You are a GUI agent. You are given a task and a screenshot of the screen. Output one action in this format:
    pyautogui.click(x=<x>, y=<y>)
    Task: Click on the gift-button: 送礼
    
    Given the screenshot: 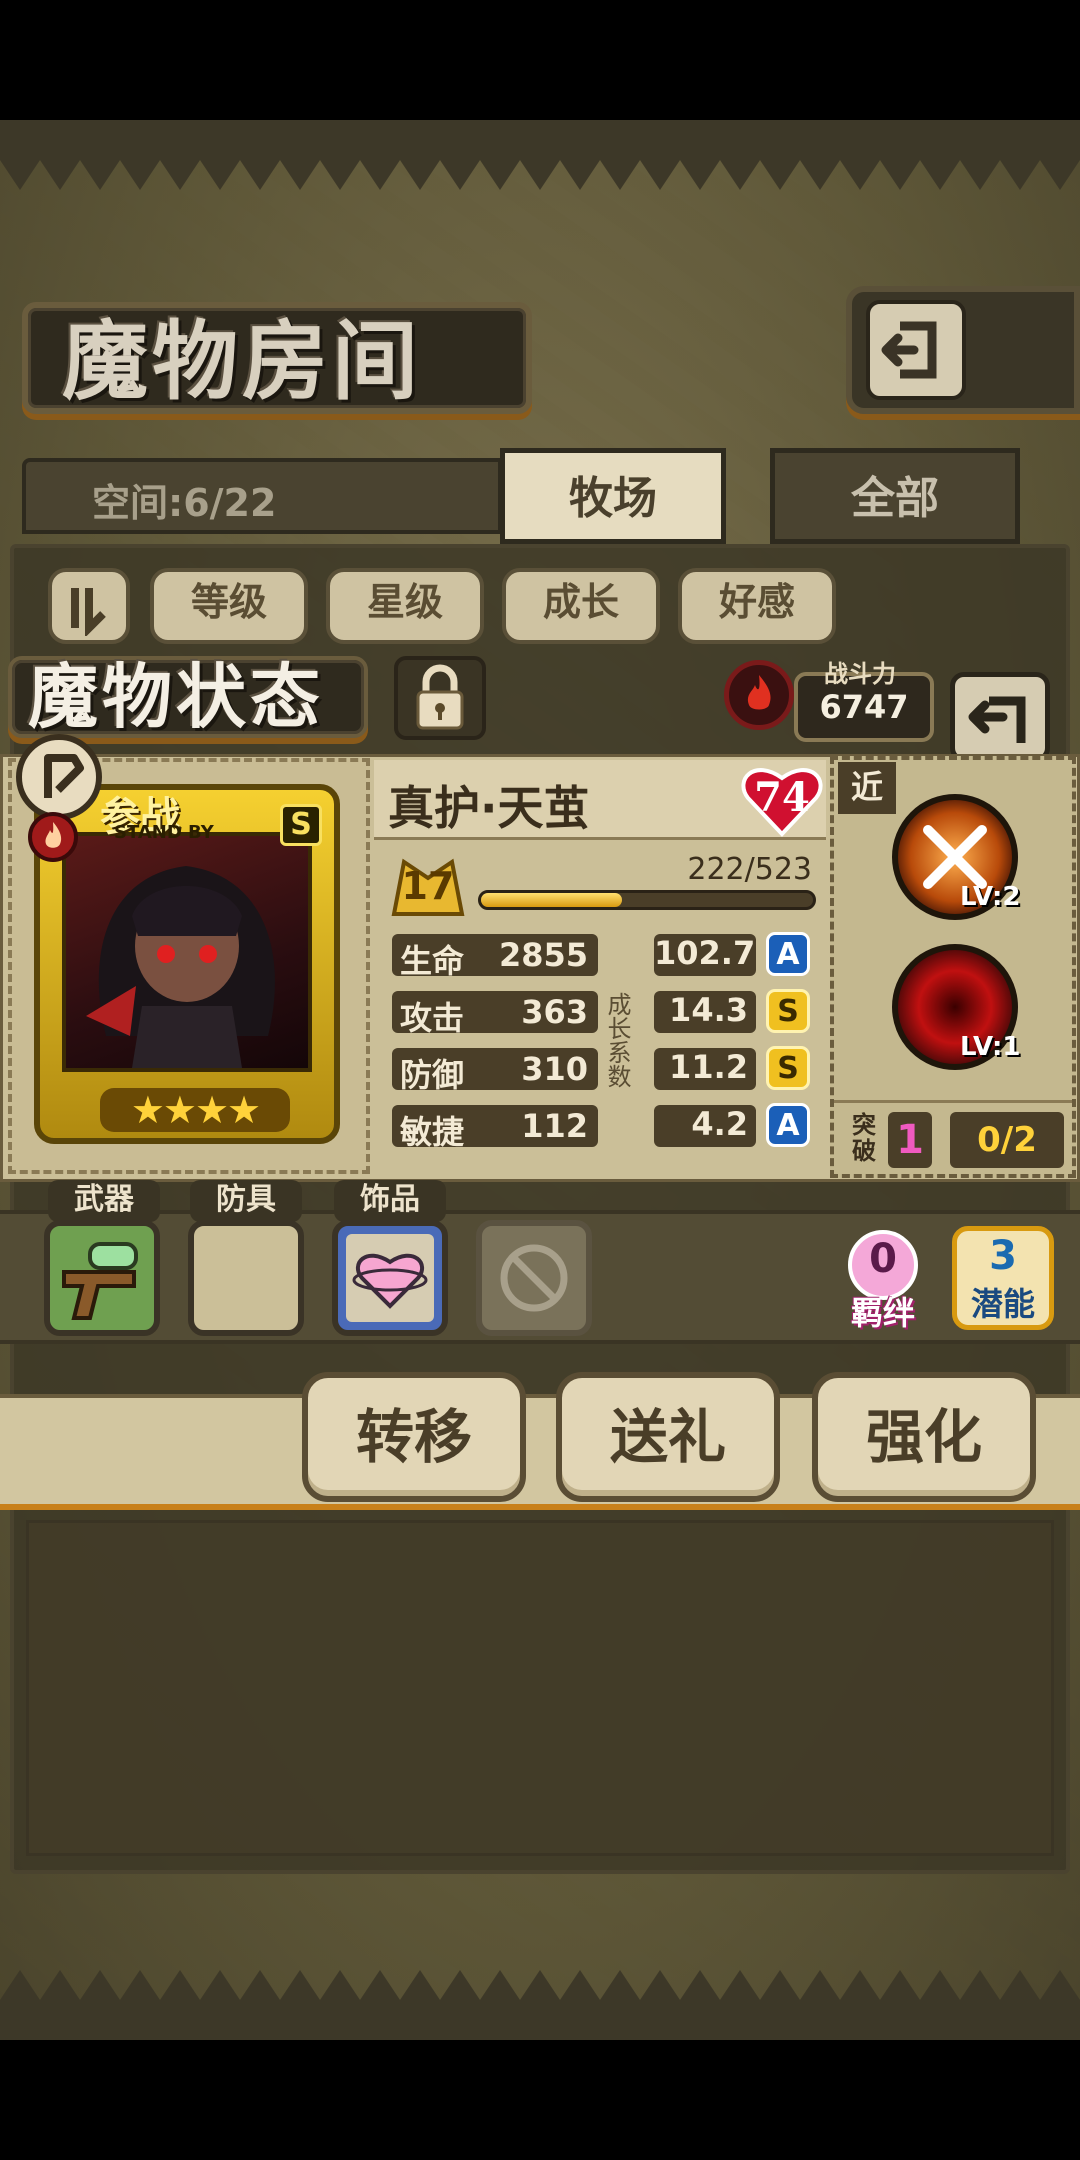 What is the action you would take?
    pyautogui.click(x=668, y=1437)
    